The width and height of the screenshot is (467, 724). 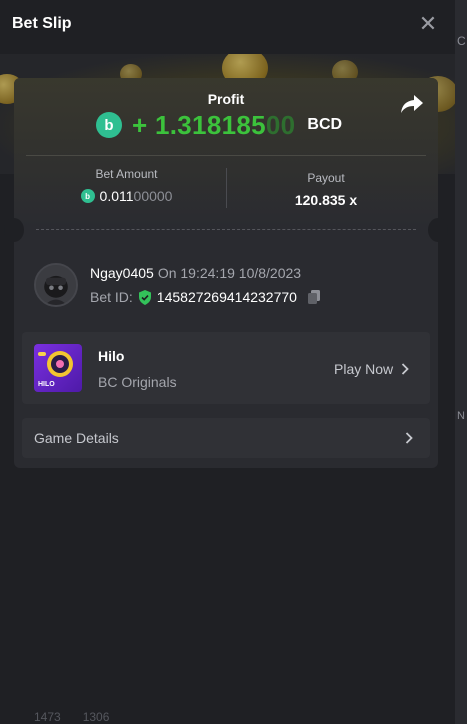 What do you see at coordinates (412, 104) in the screenshot?
I see `share-icon` at bounding box center [412, 104].